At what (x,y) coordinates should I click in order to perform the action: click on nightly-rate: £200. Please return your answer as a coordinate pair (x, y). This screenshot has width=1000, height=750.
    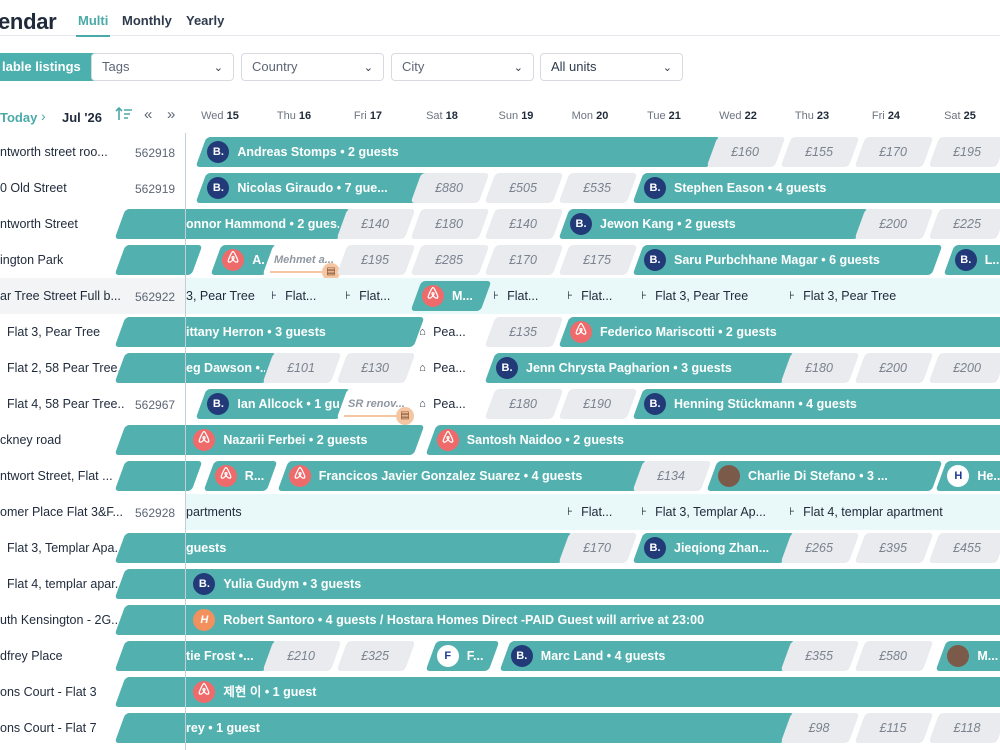
    Looking at the image, I should click on (967, 368).